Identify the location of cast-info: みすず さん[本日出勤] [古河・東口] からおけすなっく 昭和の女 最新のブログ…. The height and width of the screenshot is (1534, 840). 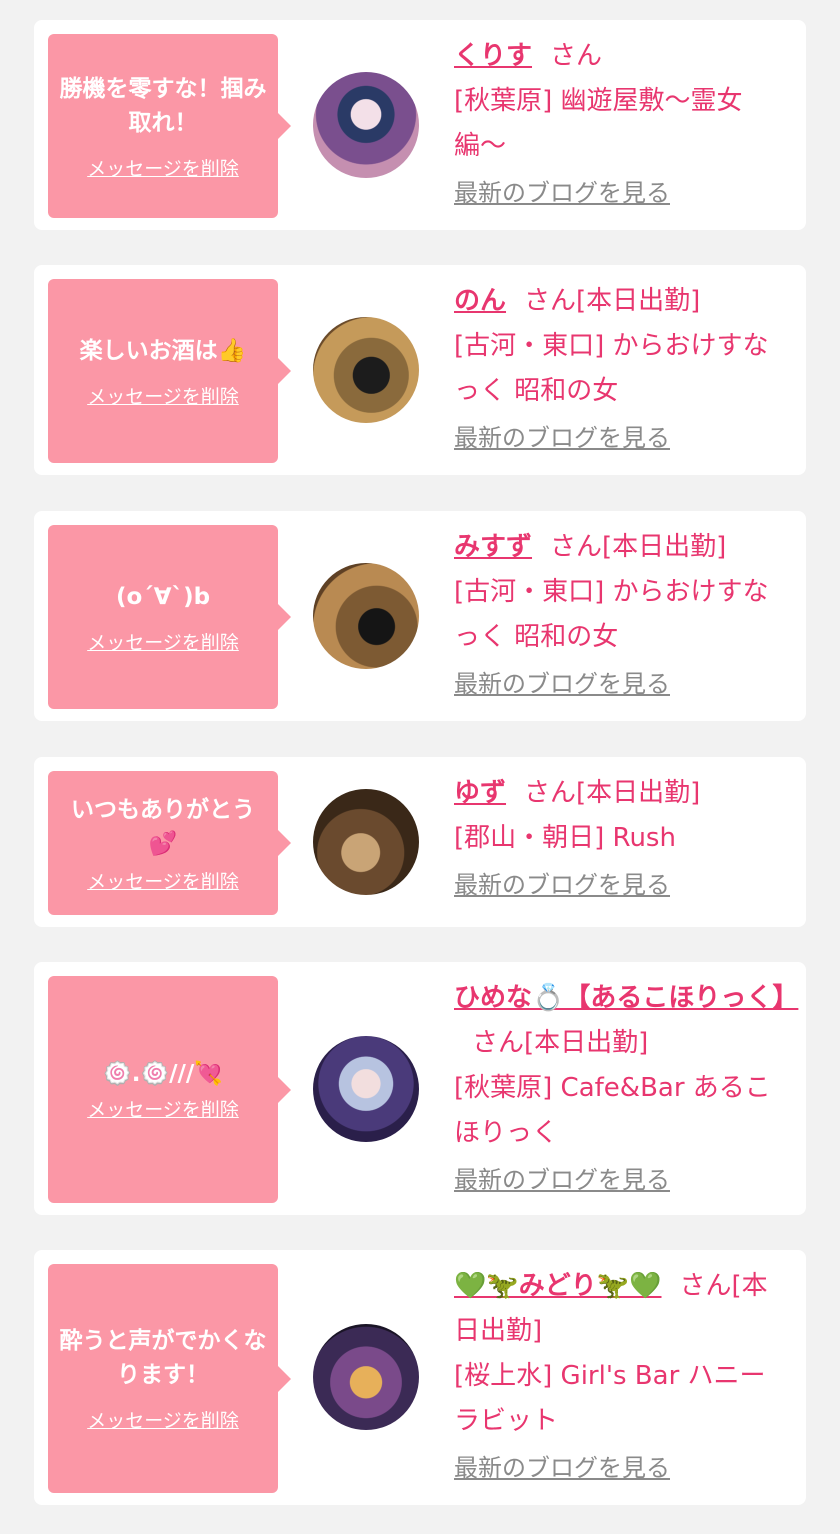
(622, 612).